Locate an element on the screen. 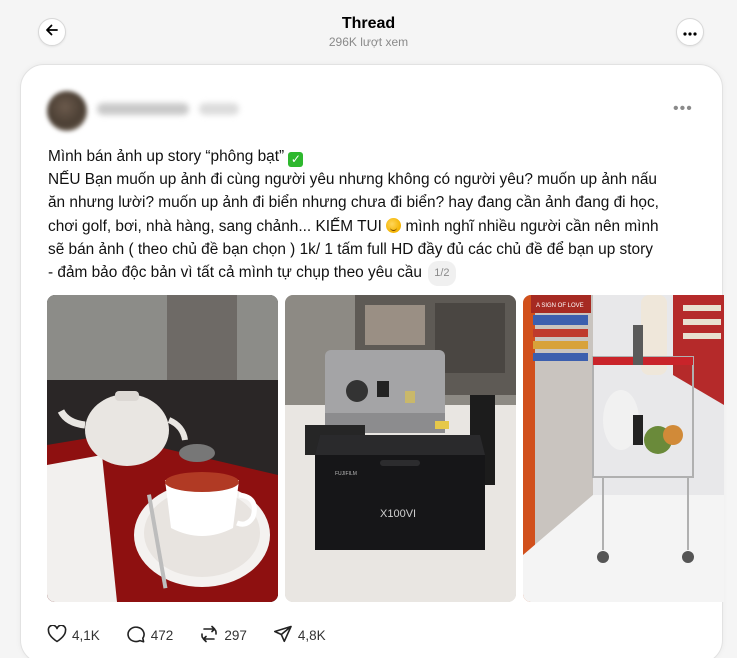 The height and width of the screenshot is (658, 737). more-horizontal-icon is located at coordinates (690, 32).